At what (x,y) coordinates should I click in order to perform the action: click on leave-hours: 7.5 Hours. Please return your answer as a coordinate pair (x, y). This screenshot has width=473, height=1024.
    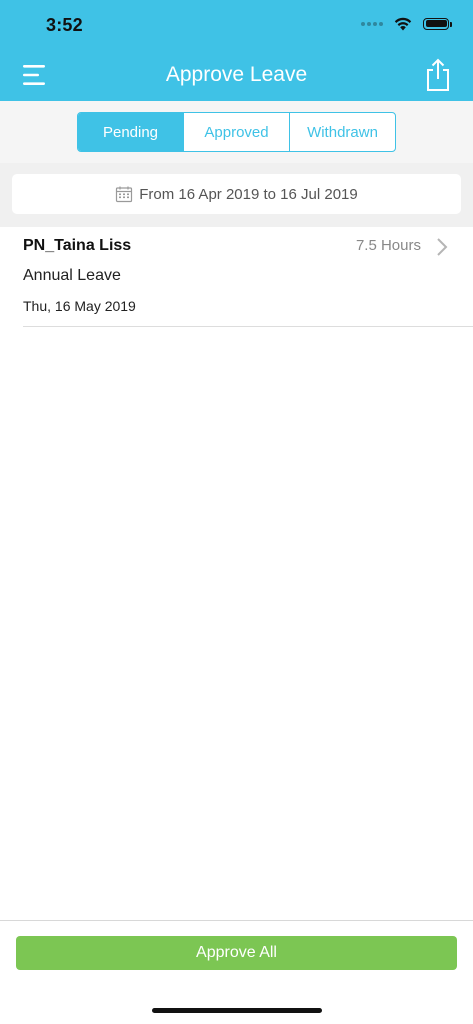
    Looking at the image, I should click on (388, 245).